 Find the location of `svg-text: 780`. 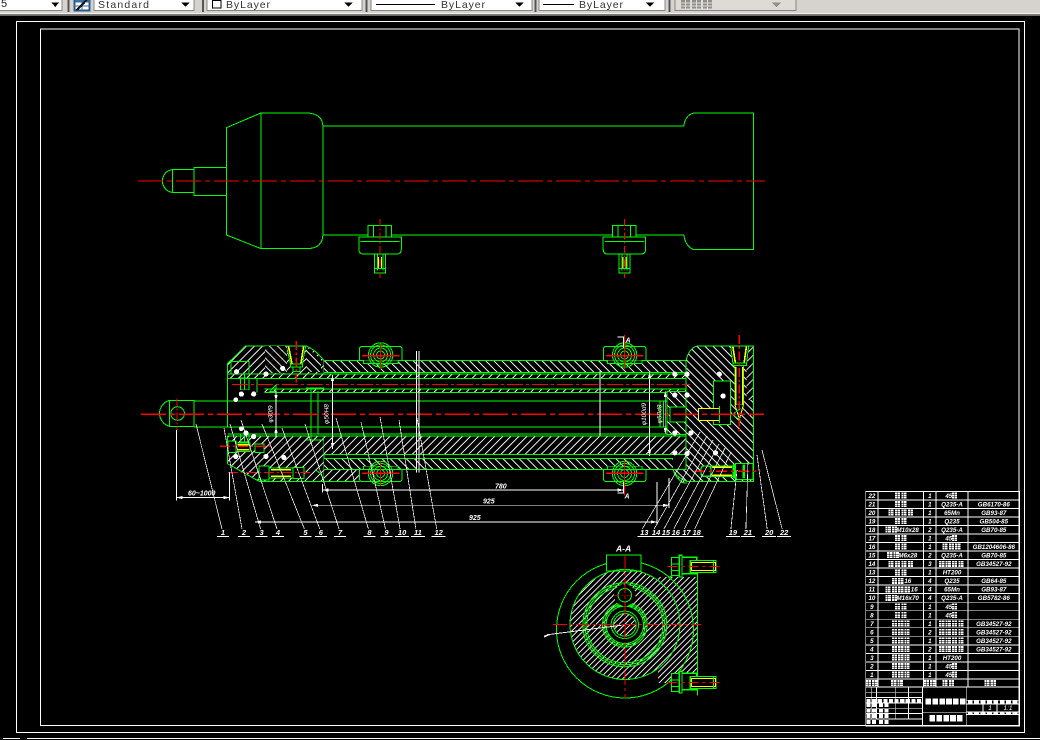

svg-text: 780 is located at coordinates (501, 487).